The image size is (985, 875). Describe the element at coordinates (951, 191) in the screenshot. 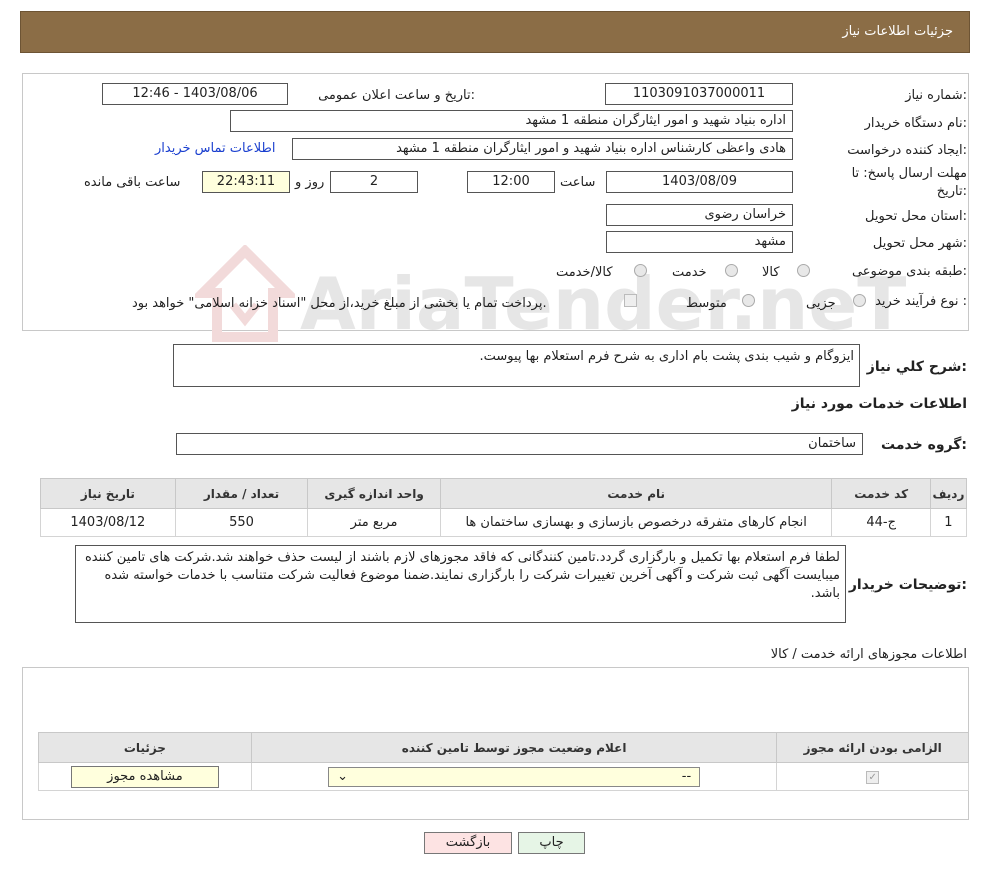

I see `deadline-label-date: تاریخ:` at that location.